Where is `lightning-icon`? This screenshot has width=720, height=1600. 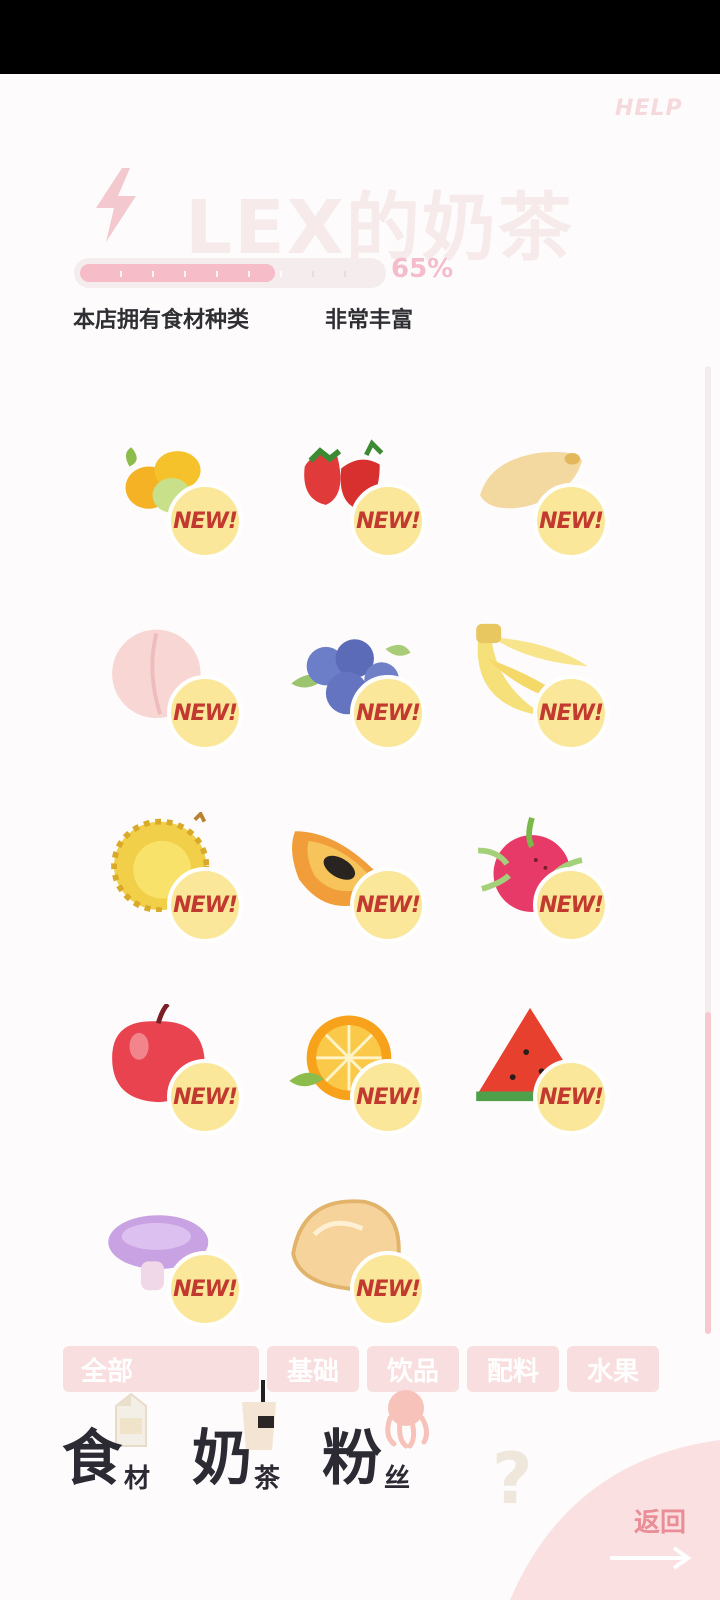
lightning-icon is located at coordinates (116, 205).